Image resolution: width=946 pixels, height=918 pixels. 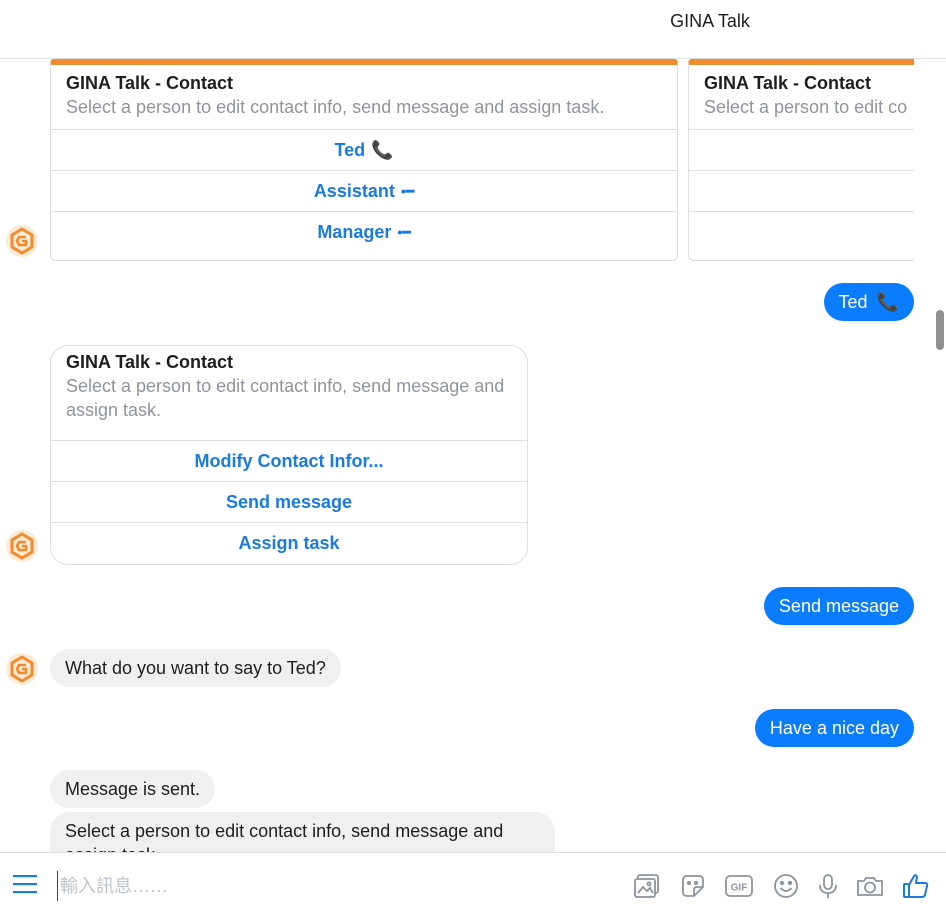 I want to click on chat-header: GINA Talk, so click(x=473, y=29).